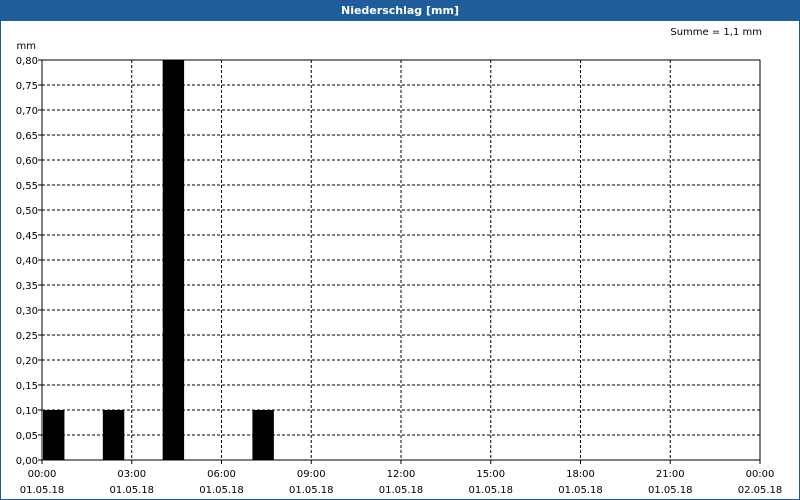 Image resolution: width=800 pixels, height=500 pixels. Describe the element at coordinates (27, 311) in the screenshot. I see `y-tick-label: 0,30` at that location.